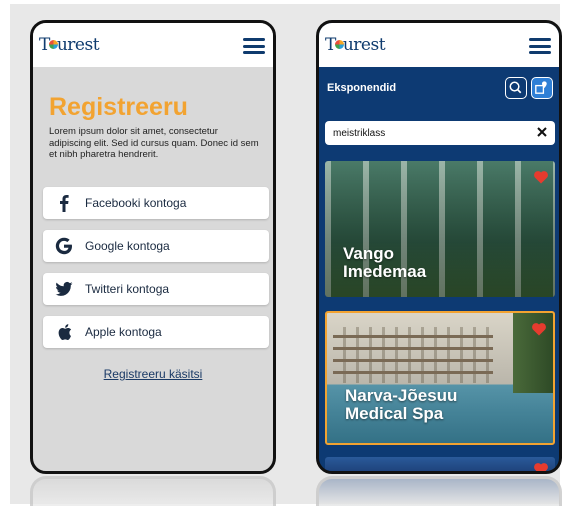 The height and width of the screenshot is (509, 563). I want to click on card-title-line: Imedemaa, so click(385, 271).